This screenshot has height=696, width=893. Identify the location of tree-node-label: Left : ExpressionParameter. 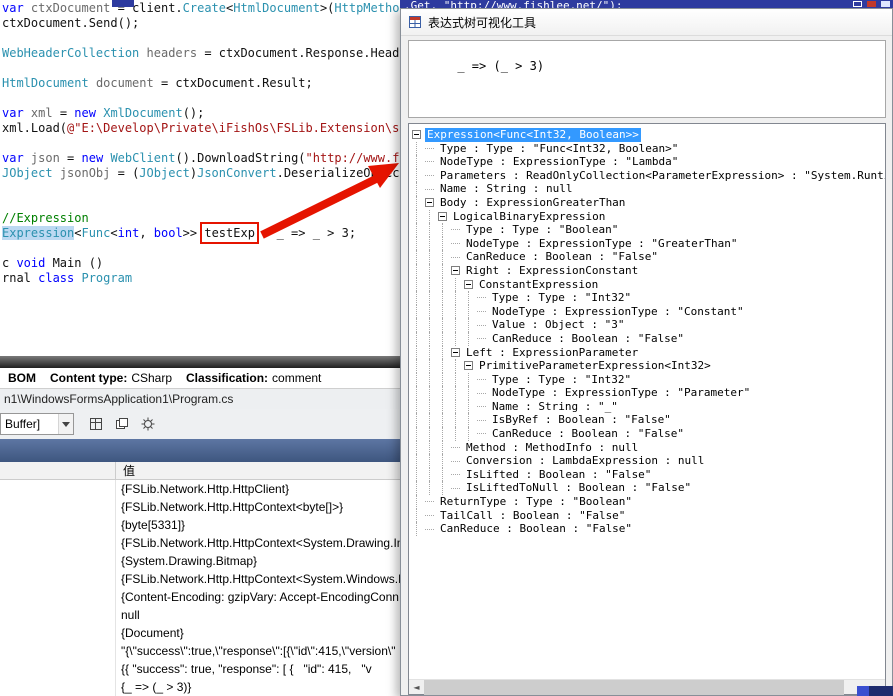
(552, 353).